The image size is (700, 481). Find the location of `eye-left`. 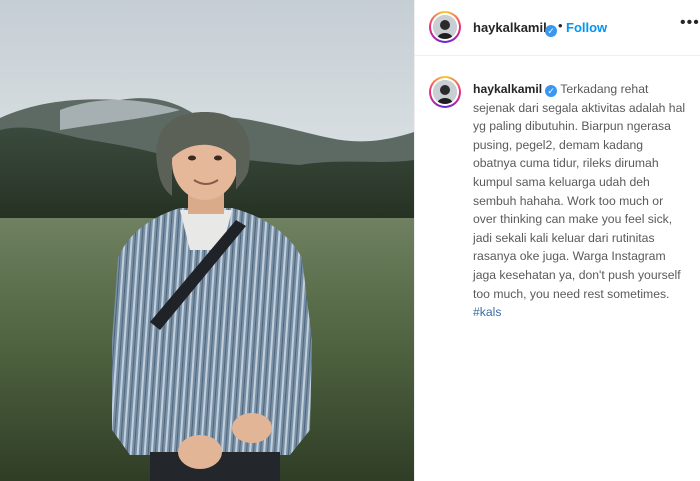

eye-left is located at coordinates (192, 158).